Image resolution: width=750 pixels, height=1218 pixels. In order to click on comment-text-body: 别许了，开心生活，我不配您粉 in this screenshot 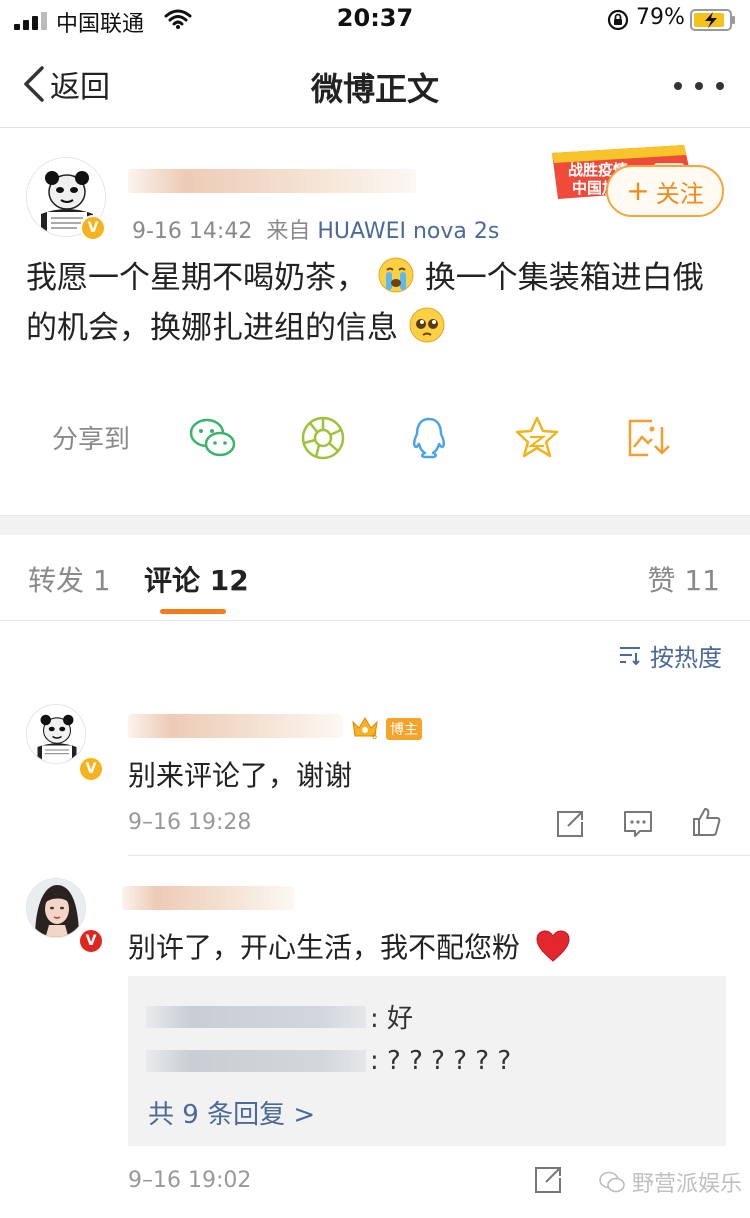, I will do `click(324, 947)`.